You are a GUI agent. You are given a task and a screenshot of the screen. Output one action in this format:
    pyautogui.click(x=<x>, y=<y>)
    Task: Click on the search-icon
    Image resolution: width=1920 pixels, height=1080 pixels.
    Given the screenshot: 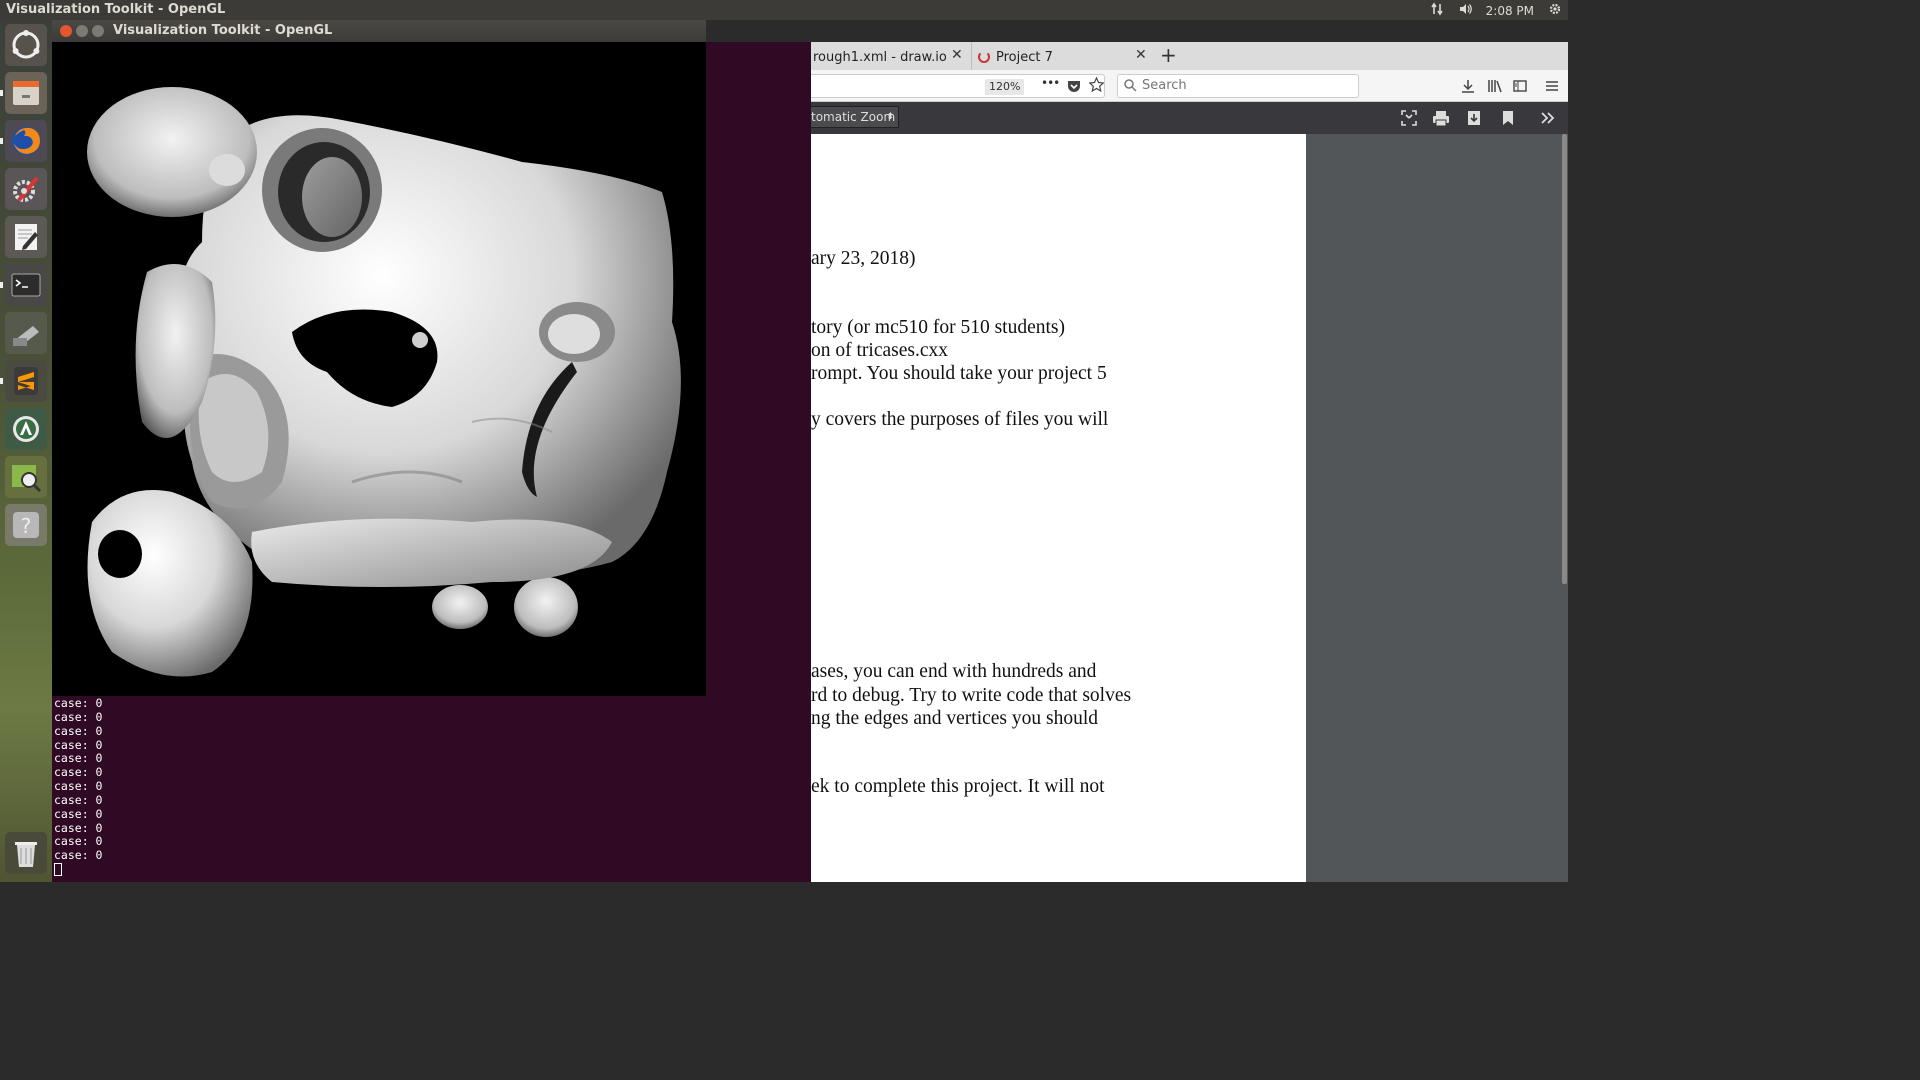 What is the action you would take?
    pyautogui.click(x=1130, y=87)
    